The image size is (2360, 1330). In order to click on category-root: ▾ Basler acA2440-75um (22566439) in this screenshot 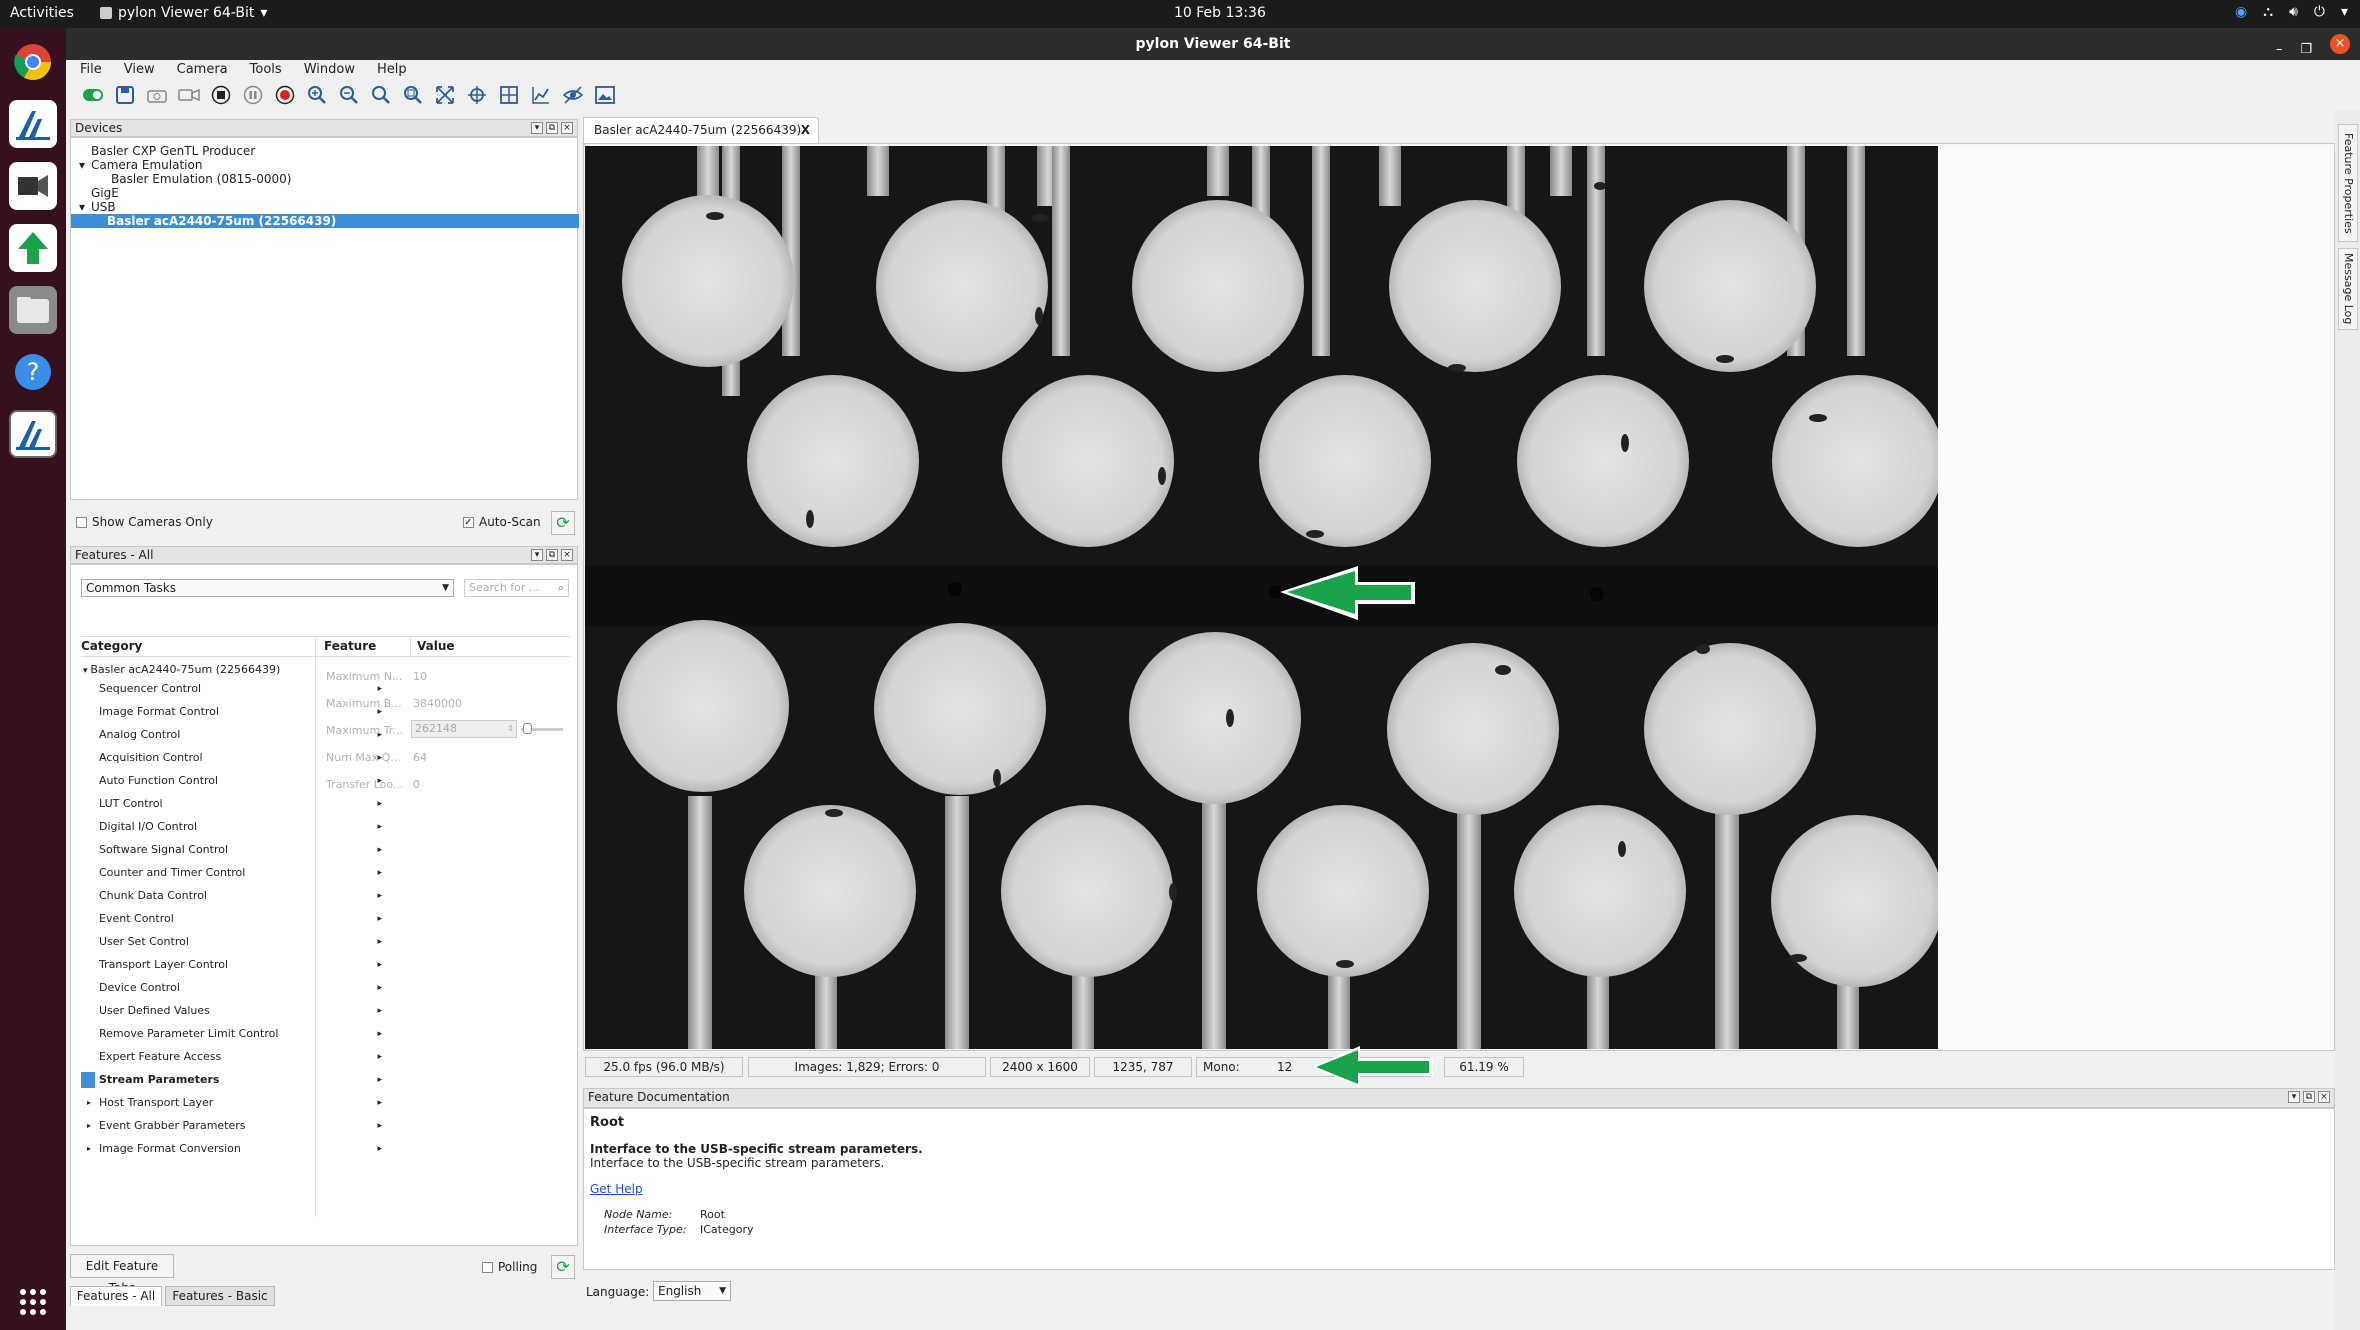, I will do `click(181, 670)`.